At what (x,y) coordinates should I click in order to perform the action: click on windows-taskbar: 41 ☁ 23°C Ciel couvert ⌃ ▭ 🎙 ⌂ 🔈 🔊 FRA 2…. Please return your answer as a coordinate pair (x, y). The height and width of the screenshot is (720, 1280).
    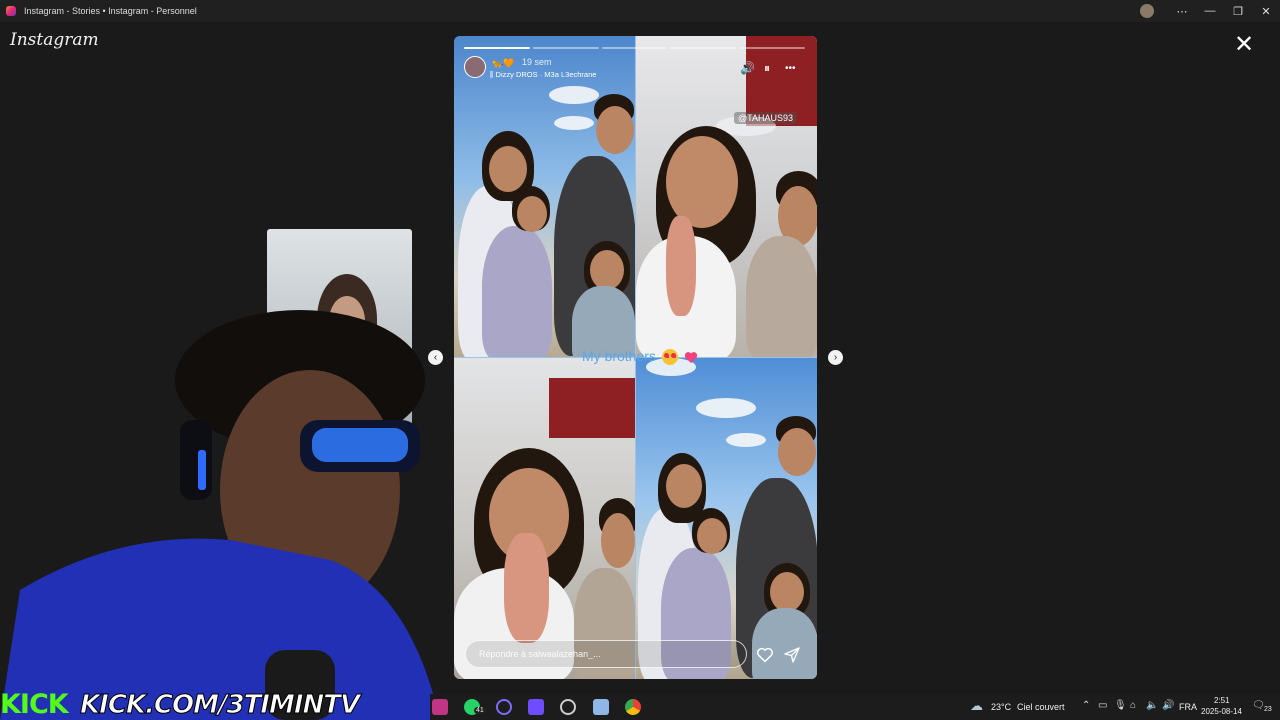
    Looking at the image, I should click on (855, 707).